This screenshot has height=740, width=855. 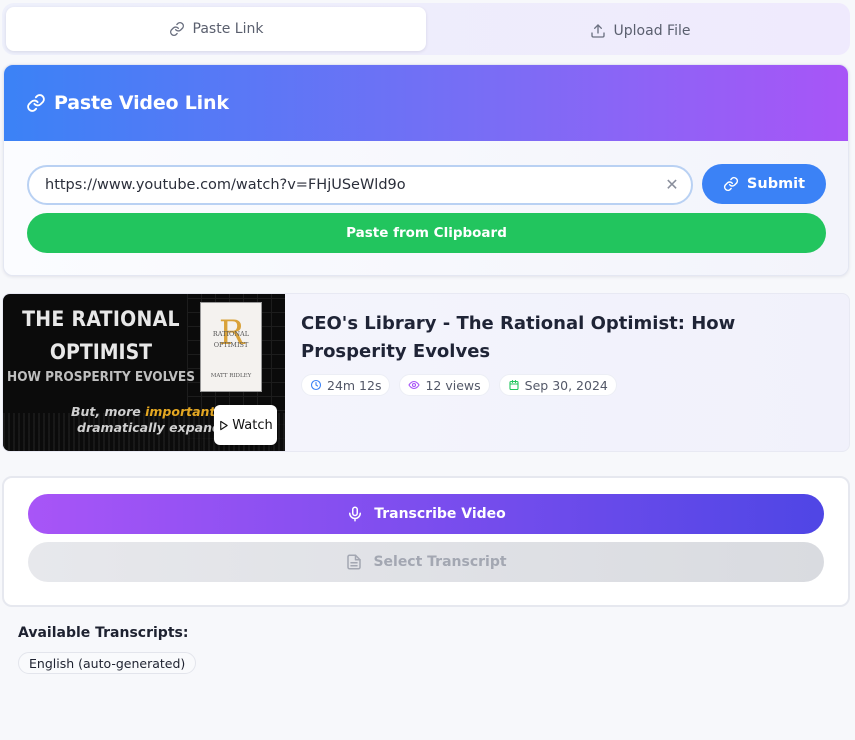 I want to click on views-badge: 12 views, so click(x=444, y=385).